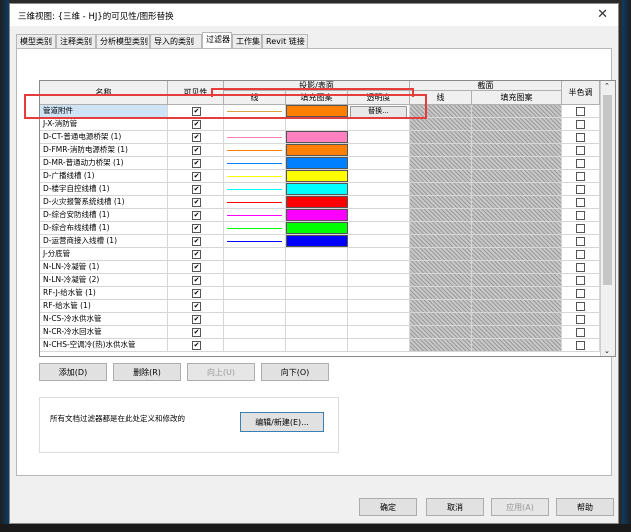 The height and width of the screenshot is (532, 631). Describe the element at coordinates (295, 372) in the screenshot. I see `move-down-button: 向下(O)` at that location.